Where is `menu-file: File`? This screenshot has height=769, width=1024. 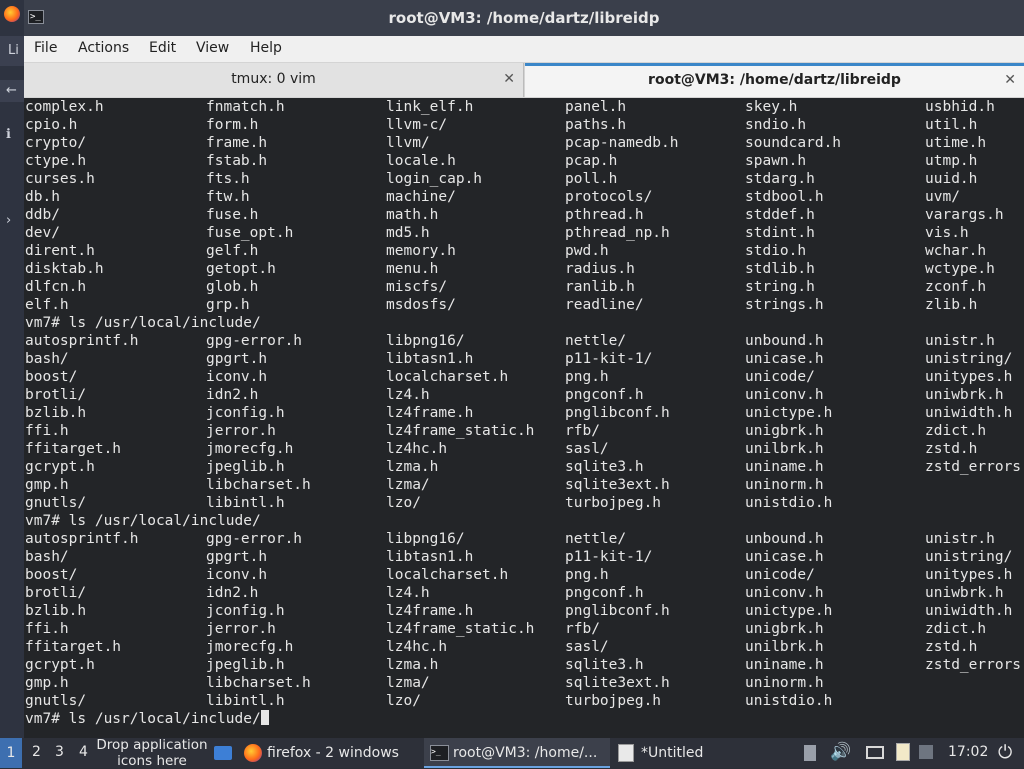
menu-file: File is located at coordinates (45, 48).